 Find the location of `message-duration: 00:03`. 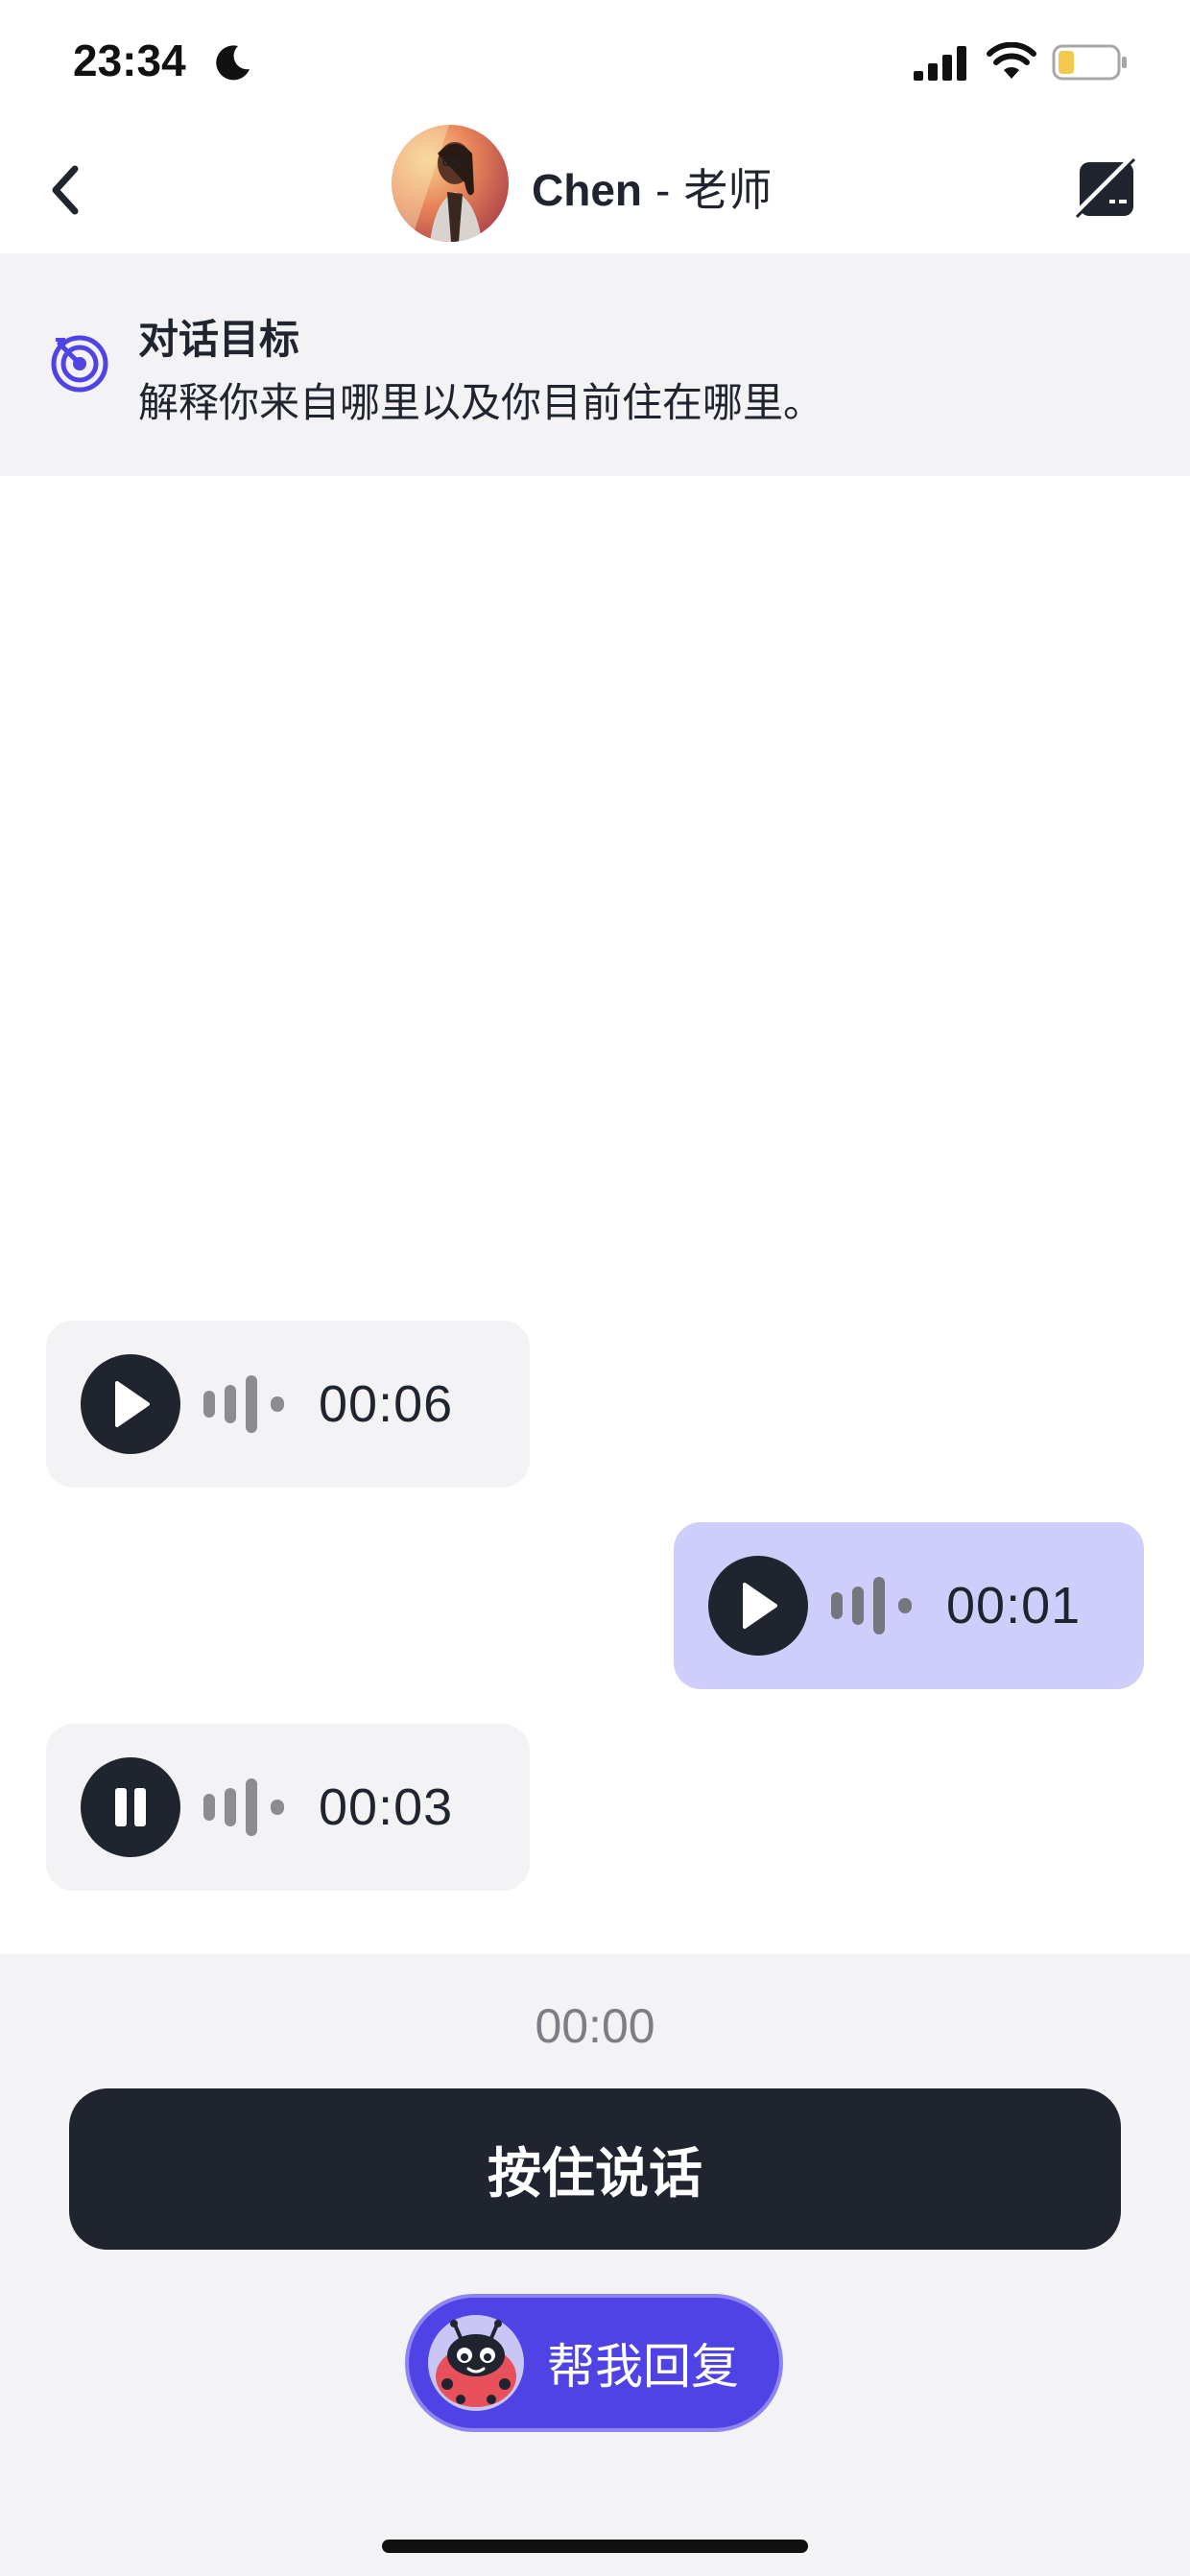

message-duration: 00:03 is located at coordinates (387, 1807).